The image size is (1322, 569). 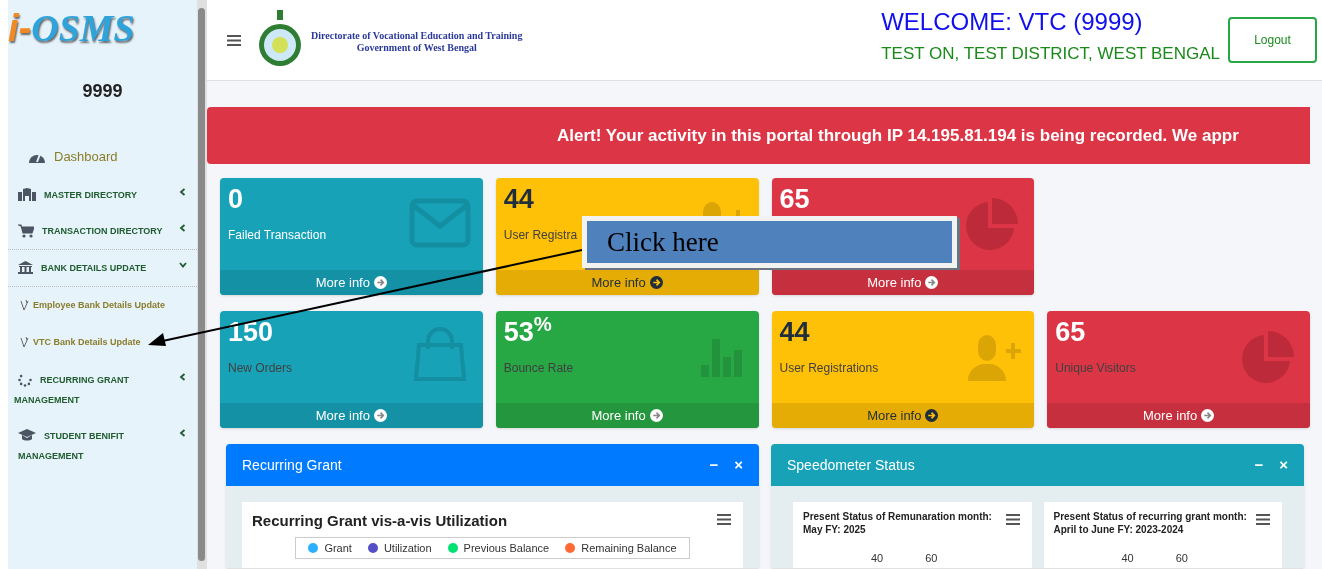 What do you see at coordinates (380, 521) in the screenshot?
I see `chart-title: Recurring Grant vis-a-vis Utilization` at bounding box center [380, 521].